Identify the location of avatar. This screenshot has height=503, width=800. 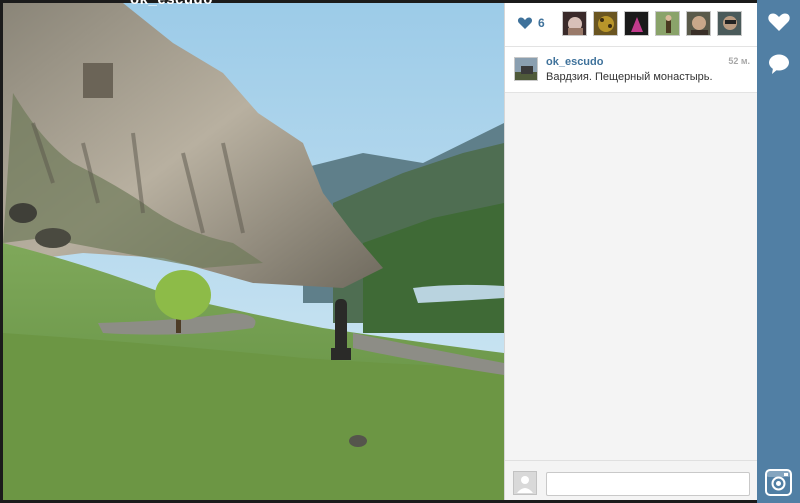
(526, 69).